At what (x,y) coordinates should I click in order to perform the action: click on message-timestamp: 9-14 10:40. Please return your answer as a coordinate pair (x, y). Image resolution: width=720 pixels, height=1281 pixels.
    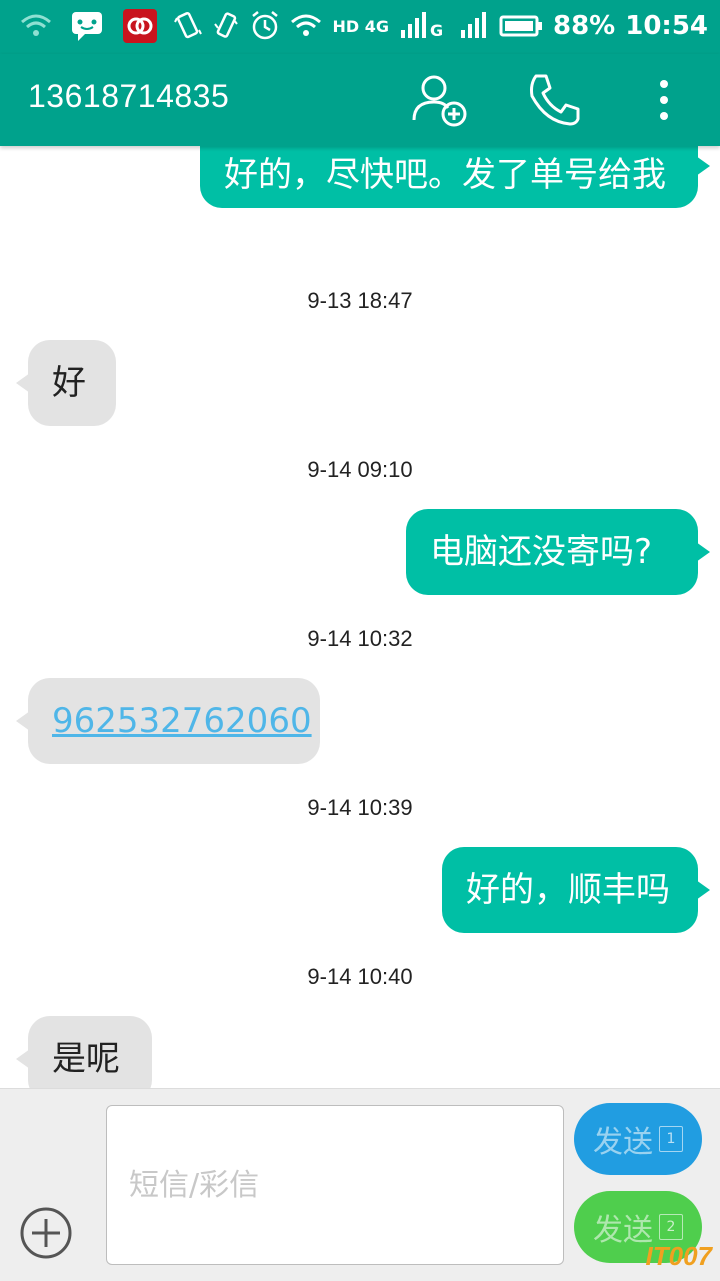
    Looking at the image, I should click on (360, 976).